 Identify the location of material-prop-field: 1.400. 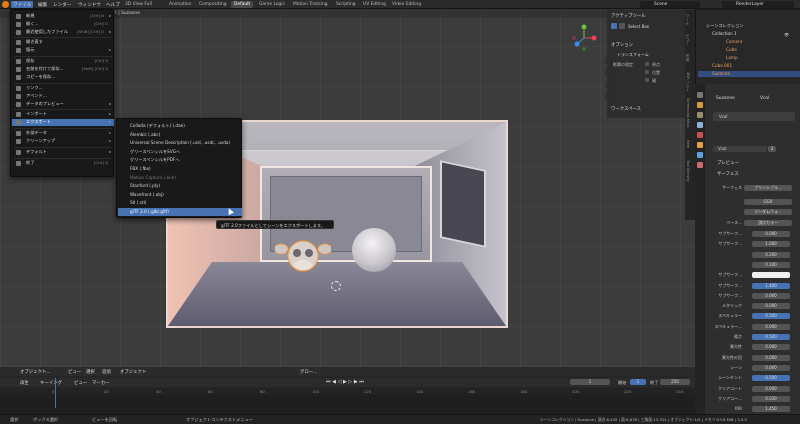
(771, 285).